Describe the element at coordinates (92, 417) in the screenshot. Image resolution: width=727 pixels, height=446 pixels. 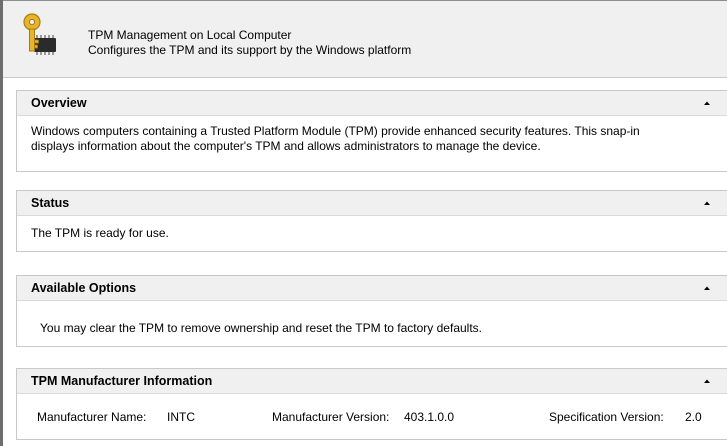
I see `manufacturer-name-label: Manufacturer Name:` at that location.